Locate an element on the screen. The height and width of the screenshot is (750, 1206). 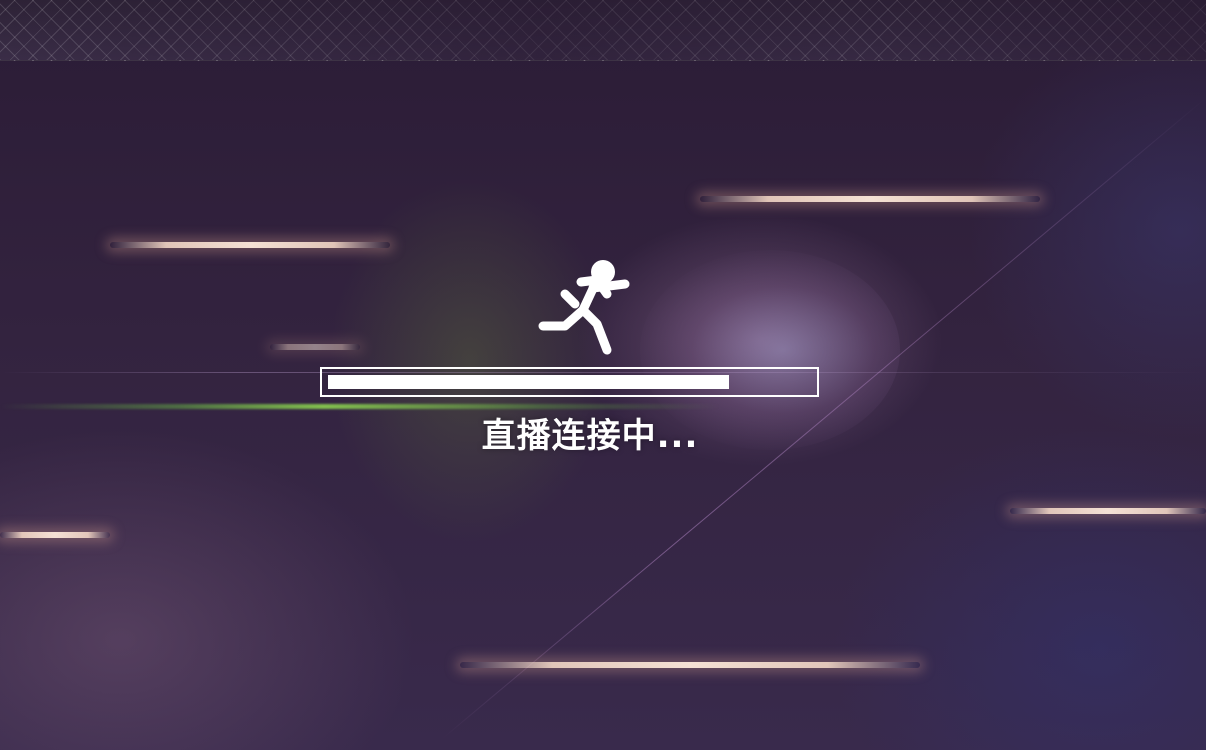
progress-fill is located at coordinates (528, 382).